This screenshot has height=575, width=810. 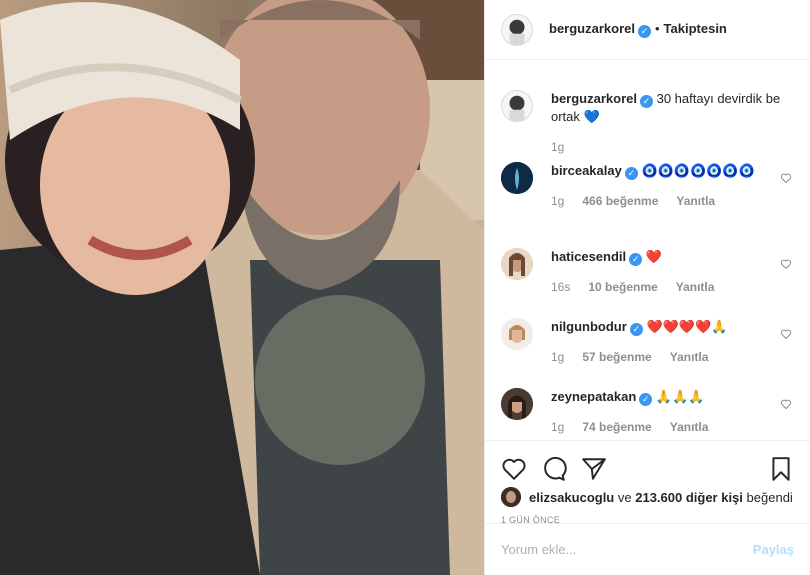 I want to click on comment-text: 🧿🧿🧿🧿🧿🧿🧿, so click(x=698, y=170).